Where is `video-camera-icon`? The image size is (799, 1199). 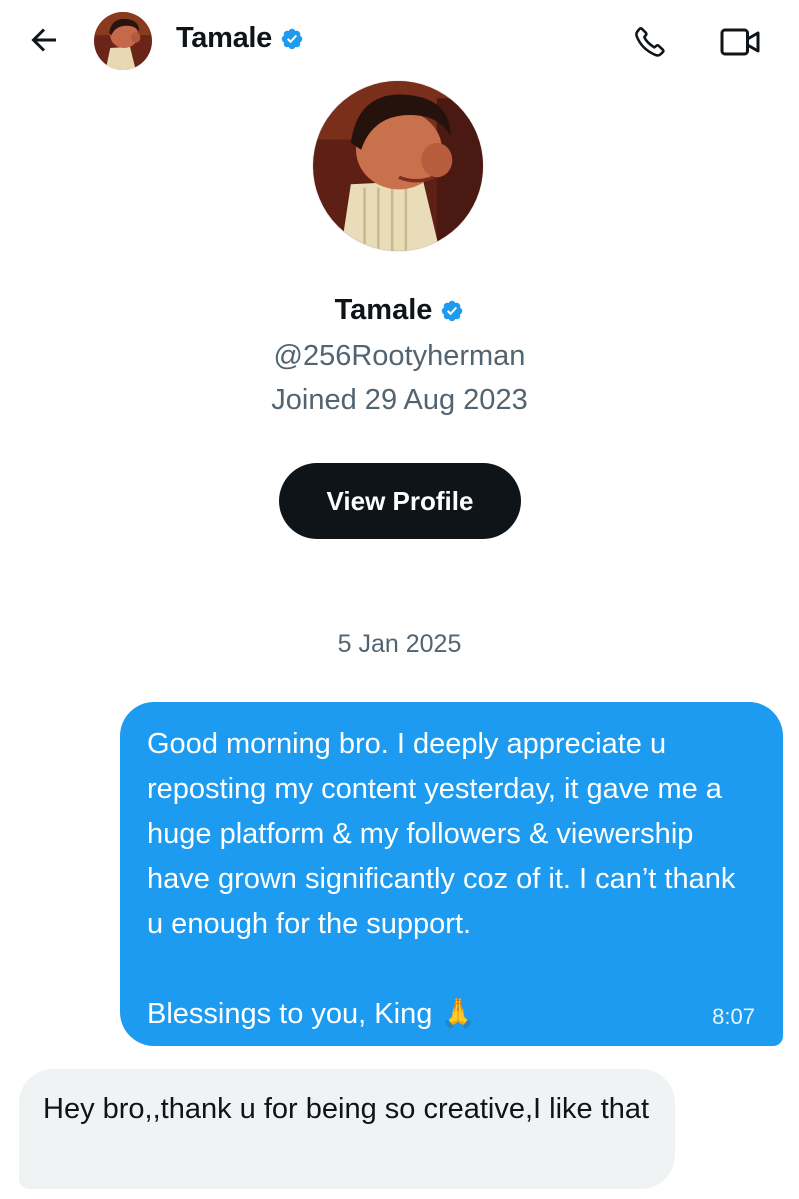 video-camera-icon is located at coordinates (740, 42).